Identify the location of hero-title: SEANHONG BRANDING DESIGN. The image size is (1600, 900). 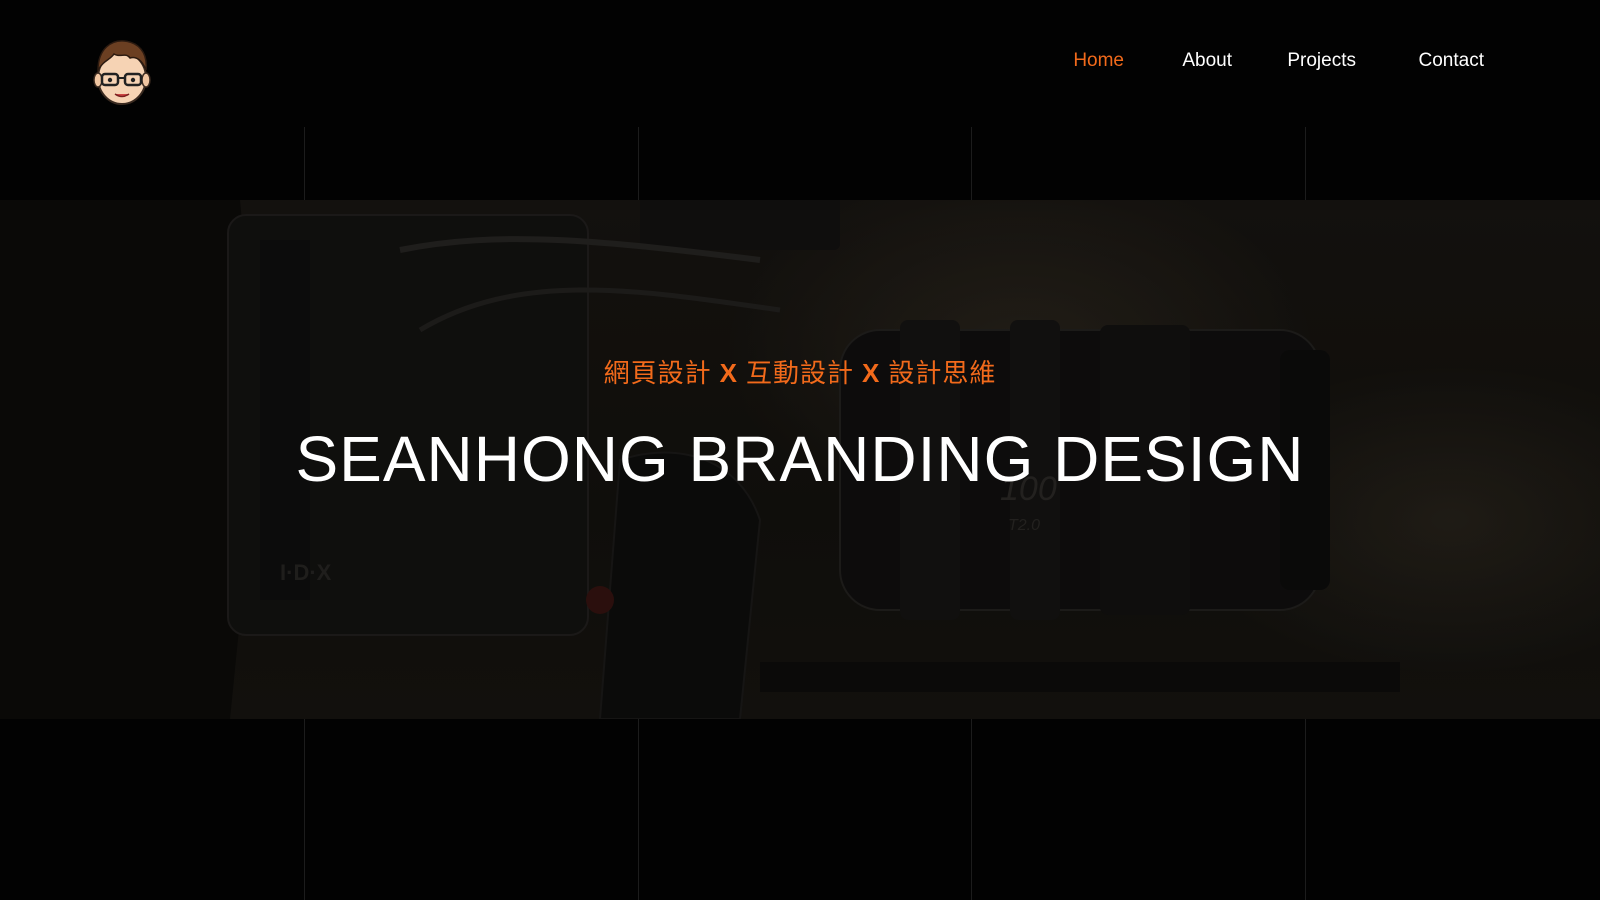
(800, 459).